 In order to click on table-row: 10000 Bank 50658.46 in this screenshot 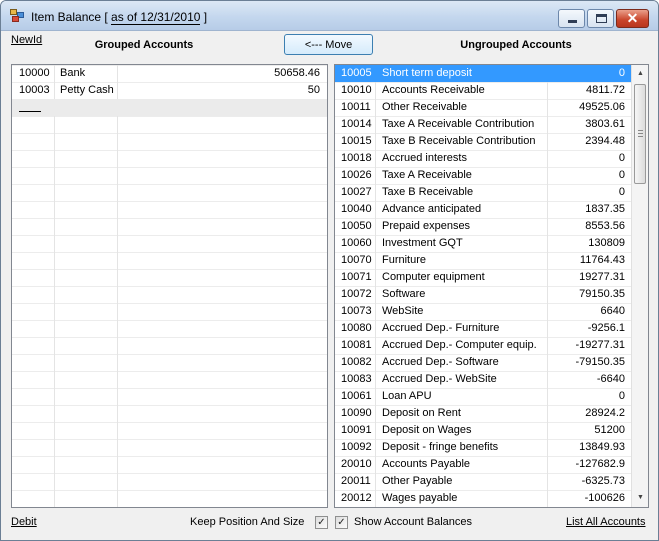, I will do `click(169, 73)`.